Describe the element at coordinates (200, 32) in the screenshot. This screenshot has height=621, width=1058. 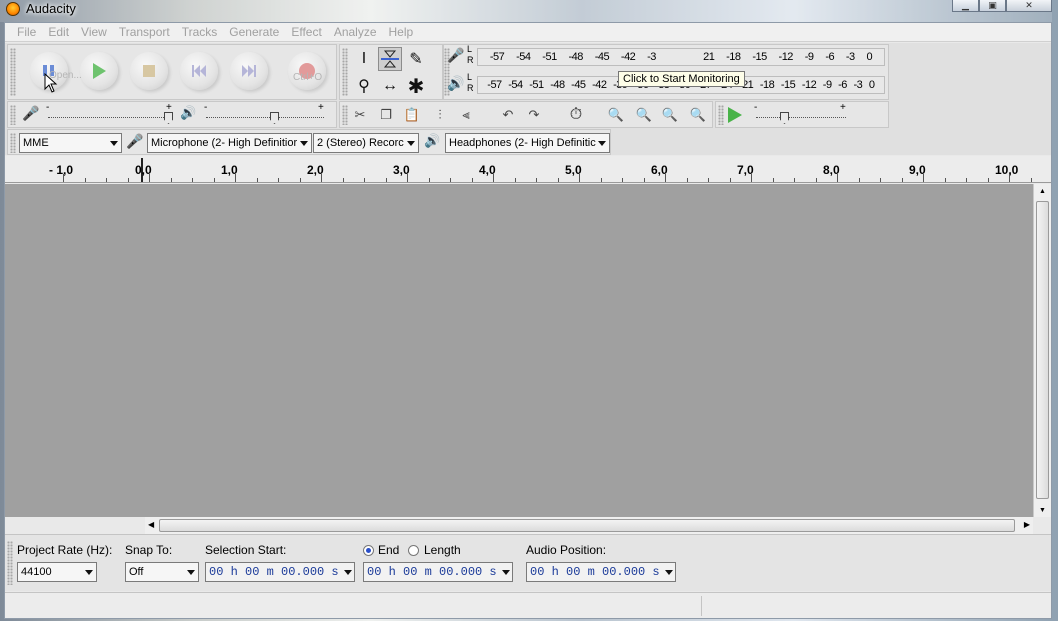
I see `menu-tracks: Tracks` at that location.